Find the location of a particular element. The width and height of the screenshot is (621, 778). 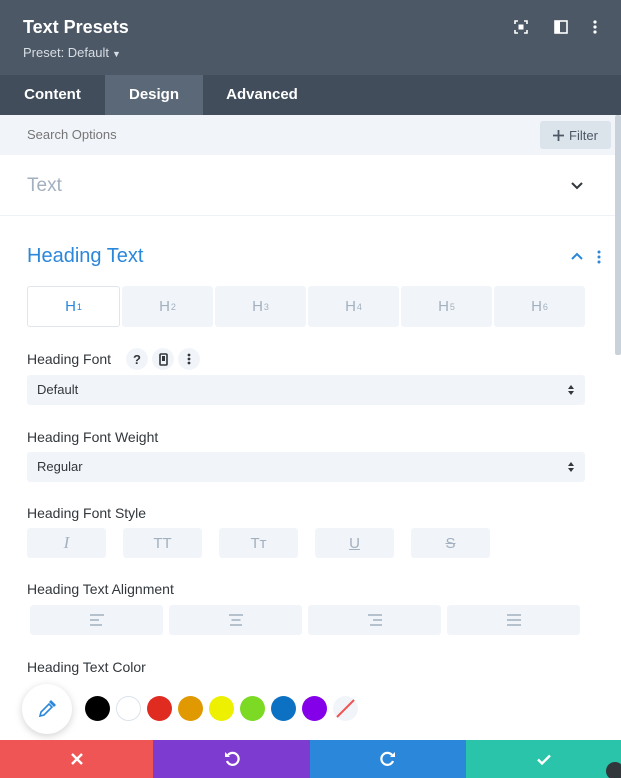

swatch-black is located at coordinates (97, 708).